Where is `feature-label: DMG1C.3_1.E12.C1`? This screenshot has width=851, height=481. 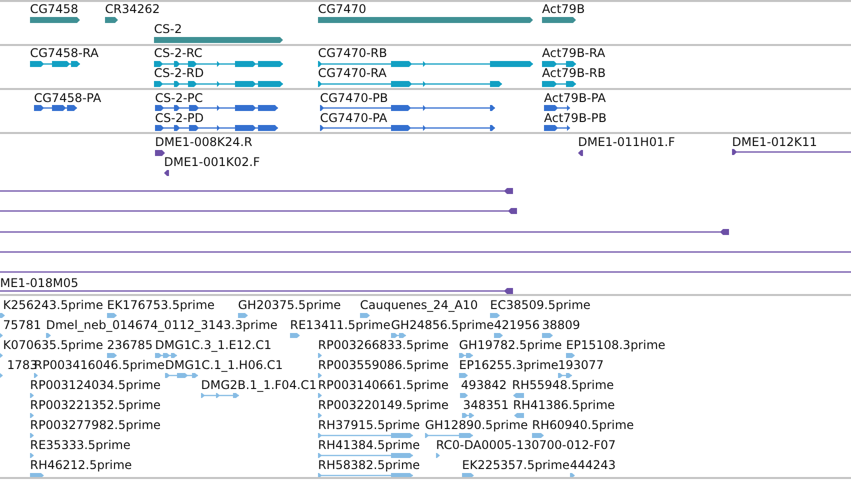 feature-label: DMG1C.3_1.E12.C1 is located at coordinates (213, 345).